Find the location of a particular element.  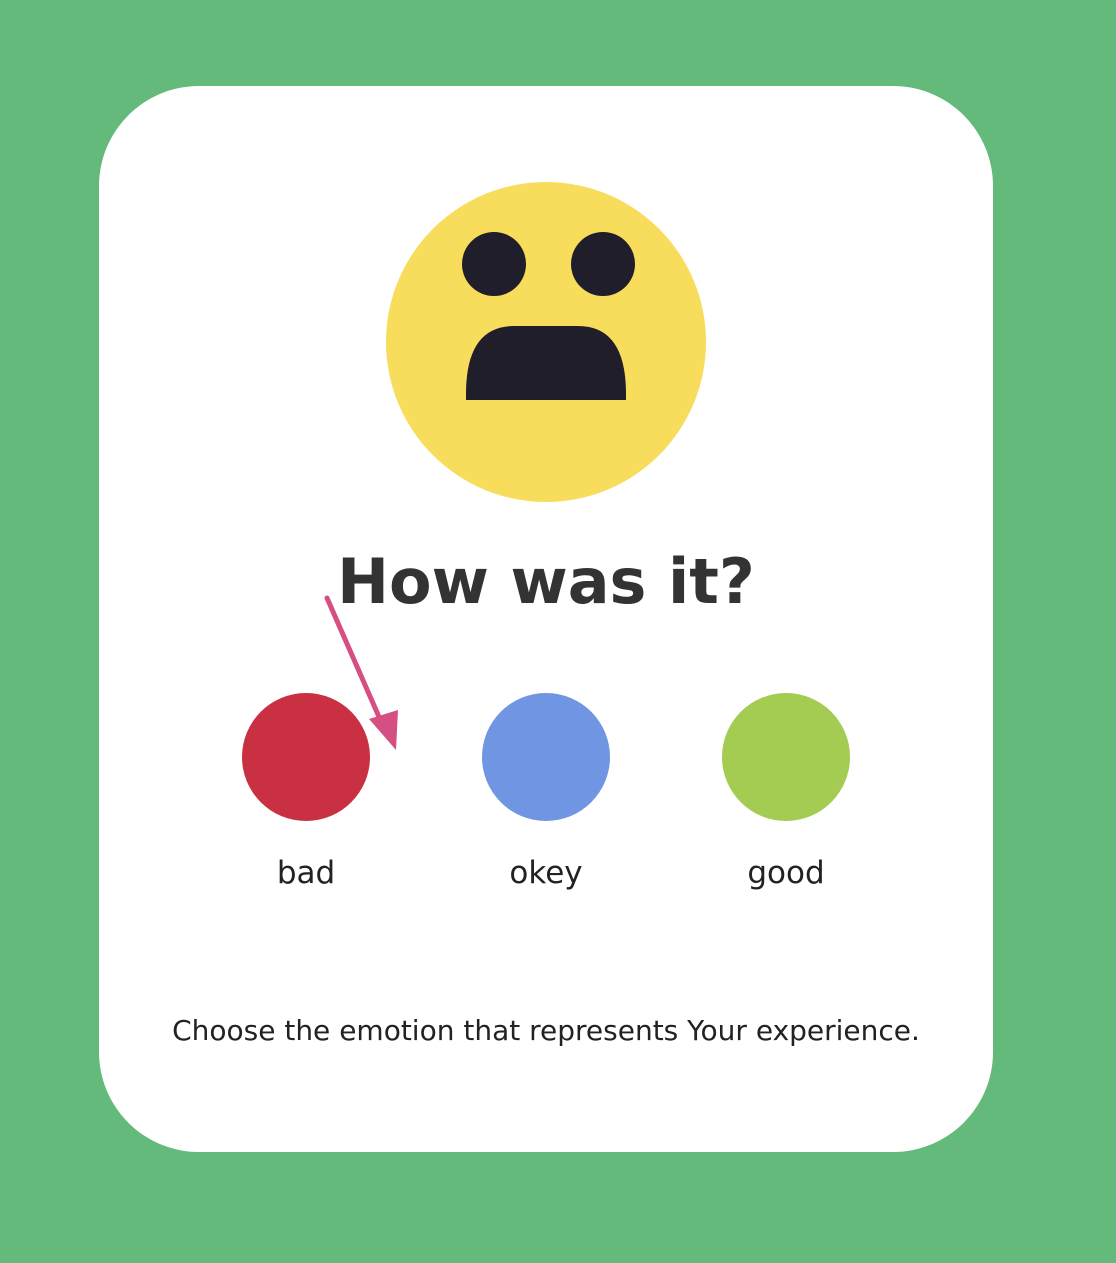

rating-good-circle is located at coordinates (786, 757).